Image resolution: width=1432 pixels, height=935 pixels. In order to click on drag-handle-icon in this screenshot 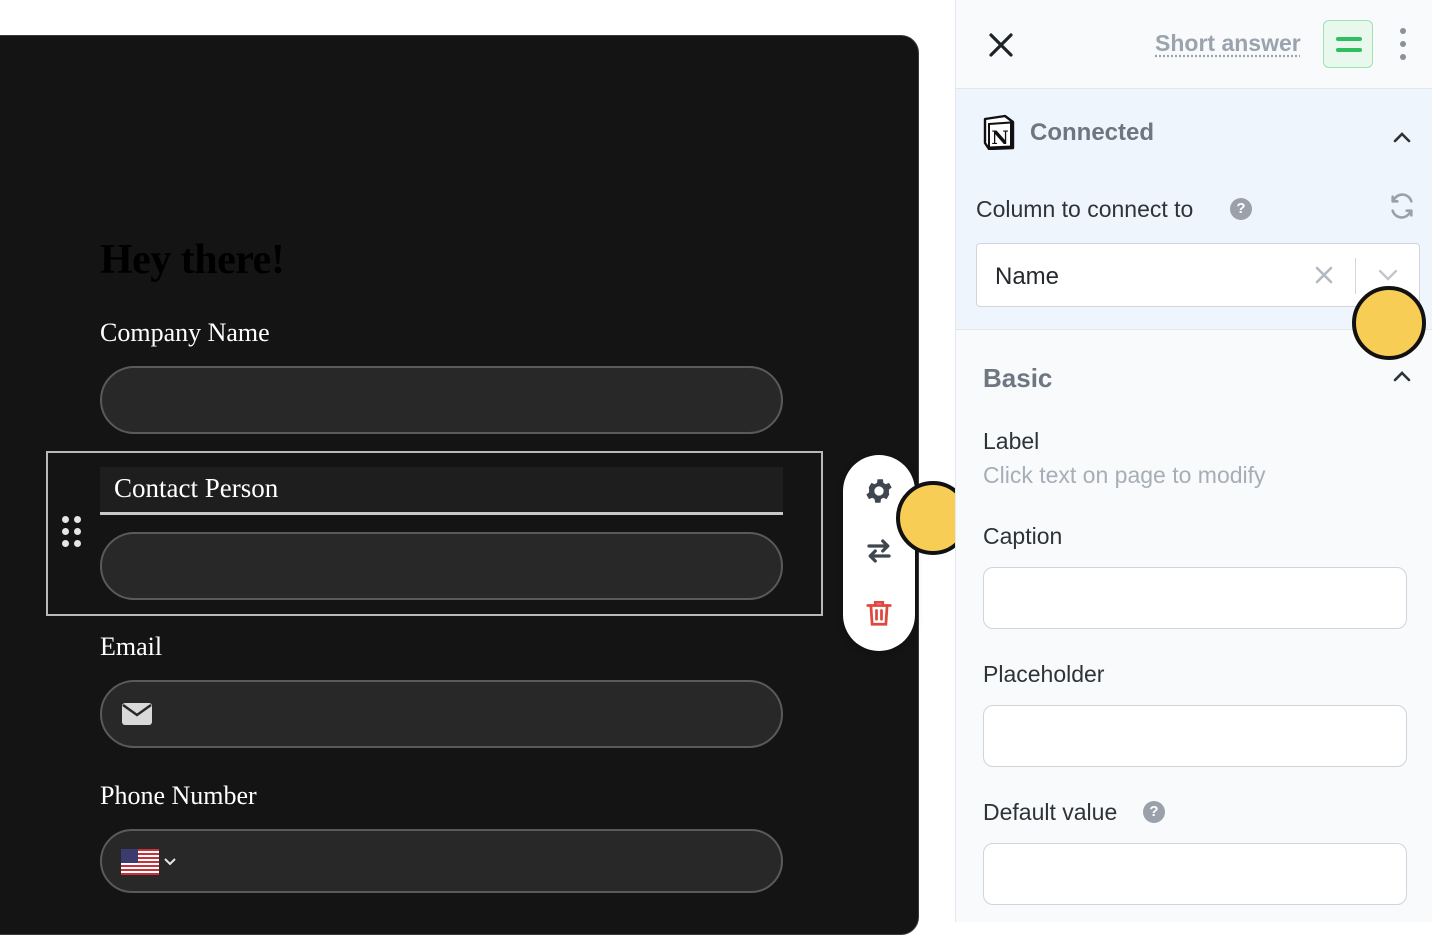, I will do `click(73, 532)`.